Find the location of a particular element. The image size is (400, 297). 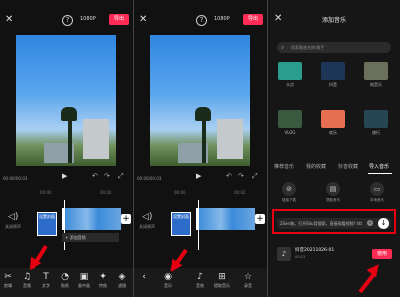

tool-pip: ▣ 画中画 is located at coordinates (84, 280).